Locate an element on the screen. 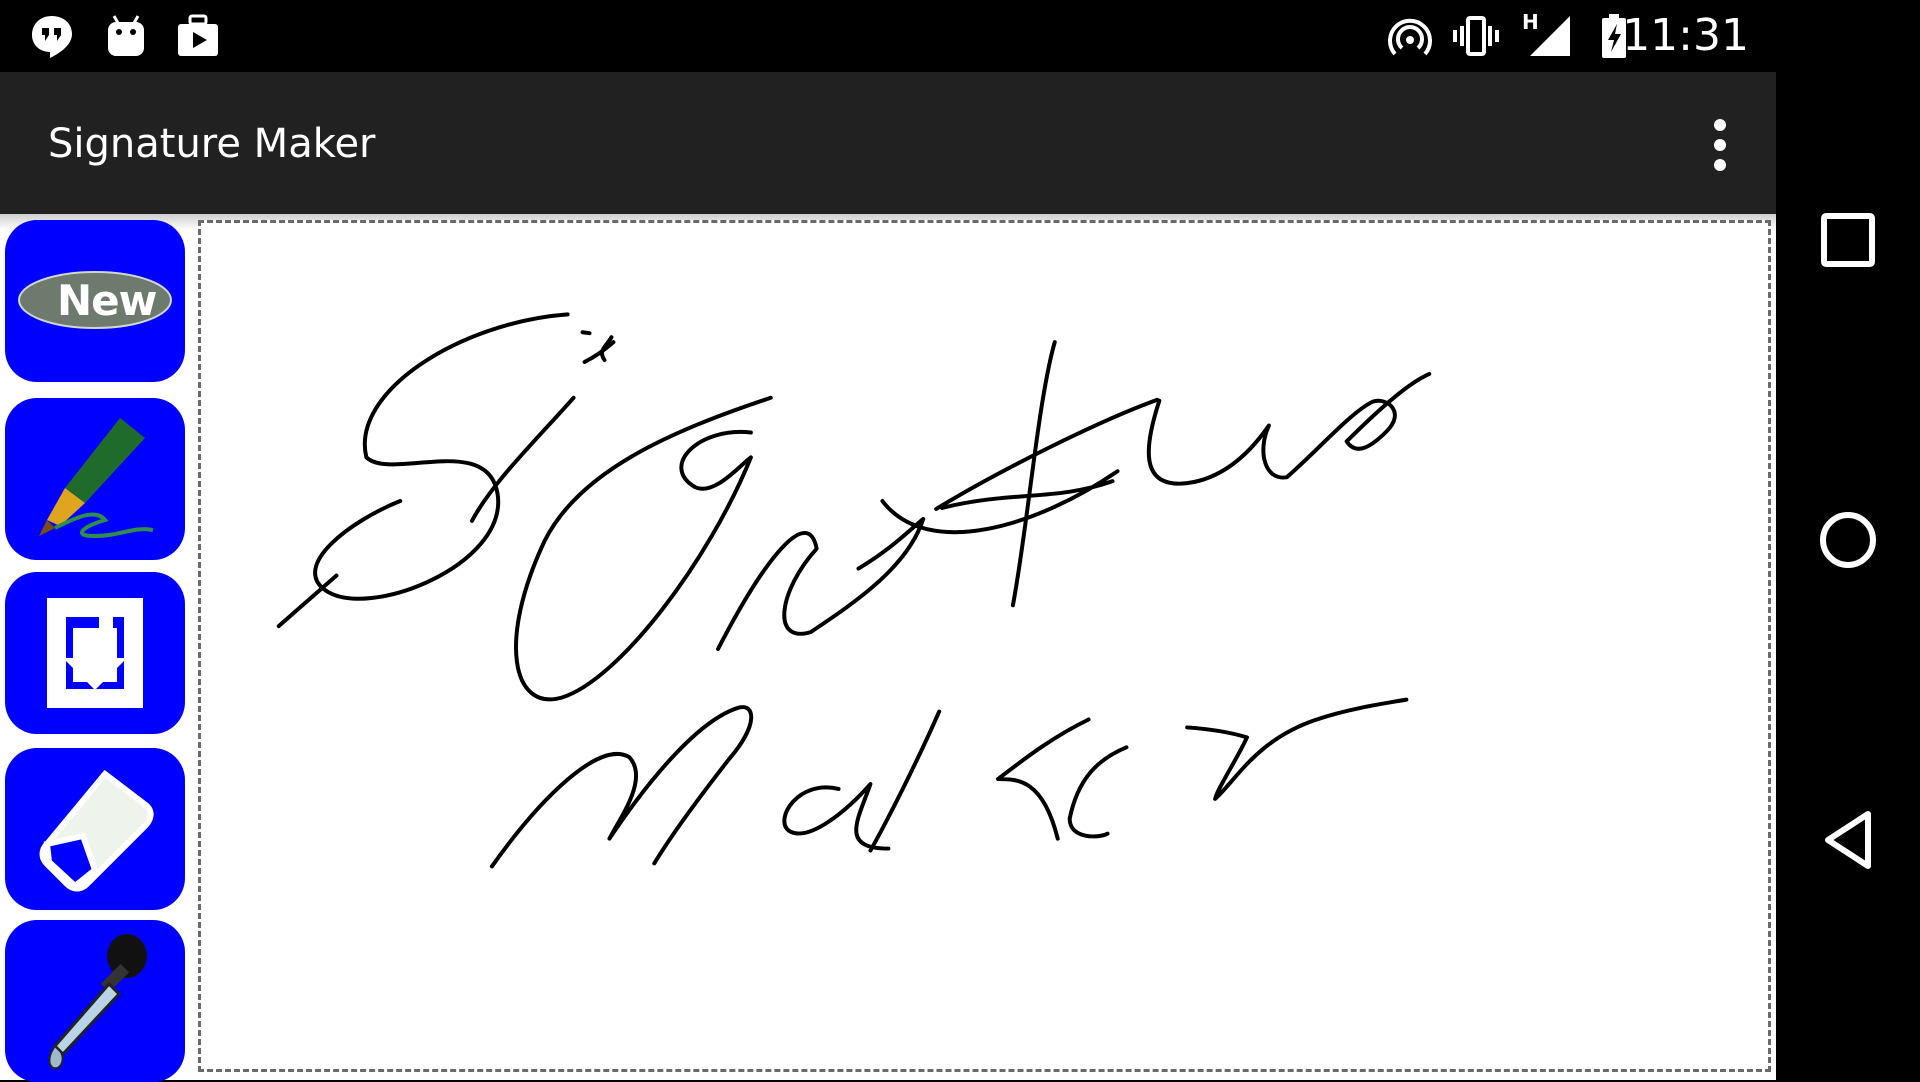  clock: 11:31 is located at coordinates (1685, 35).